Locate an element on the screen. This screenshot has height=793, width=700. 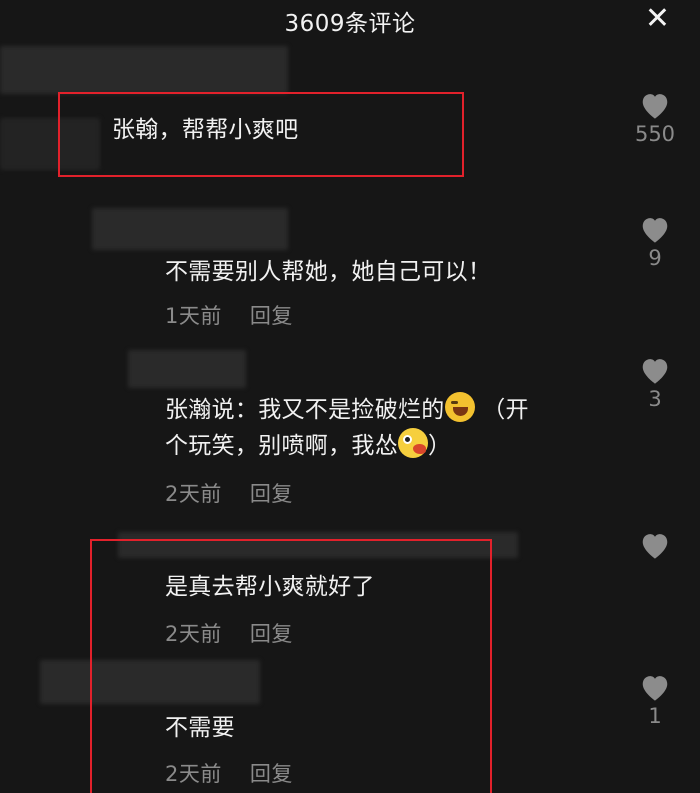
like-count: 9 is located at coordinates (655, 258).